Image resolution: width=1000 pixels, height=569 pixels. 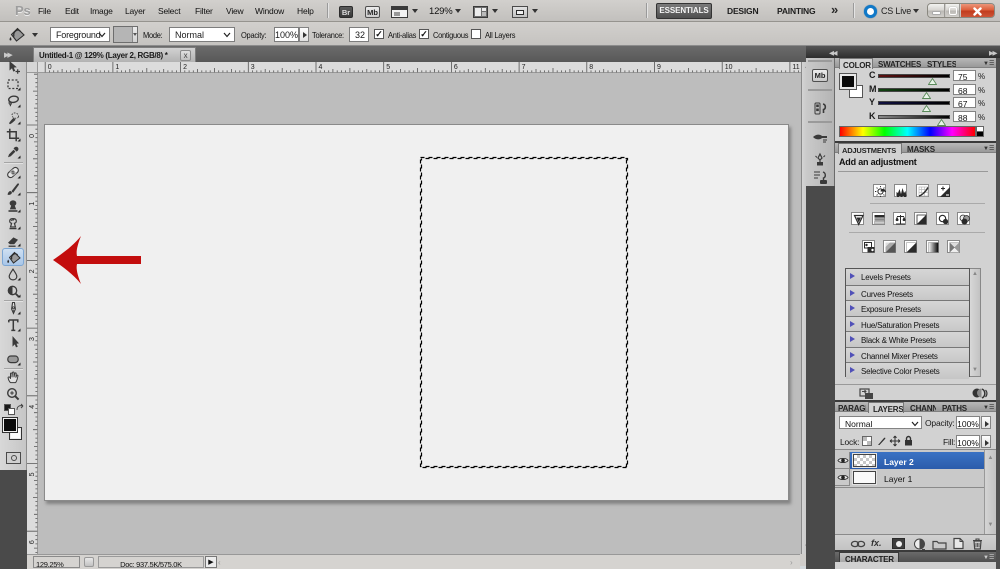 I want to click on svg-text: 11, so click(x=795, y=67).